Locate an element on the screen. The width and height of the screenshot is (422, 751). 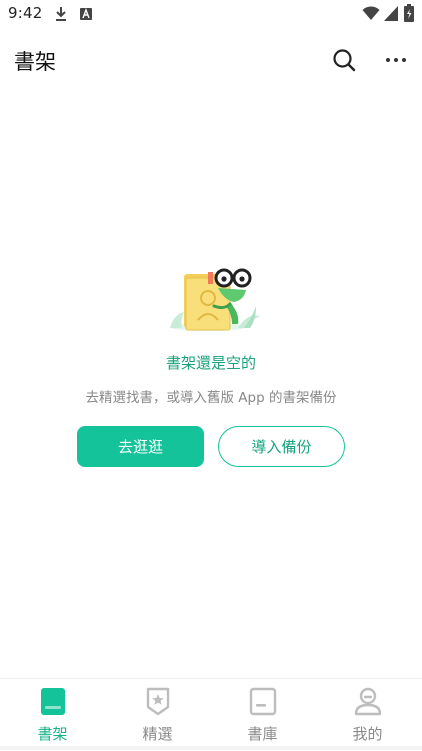
page-title: 書架 is located at coordinates (35, 62).